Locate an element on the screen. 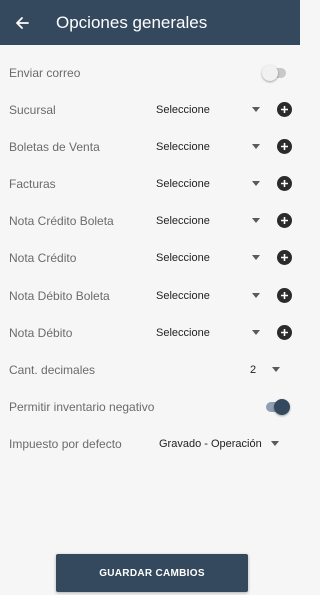  nota-credito-boleta-select: Seleccione is located at coordinates (210, 221).